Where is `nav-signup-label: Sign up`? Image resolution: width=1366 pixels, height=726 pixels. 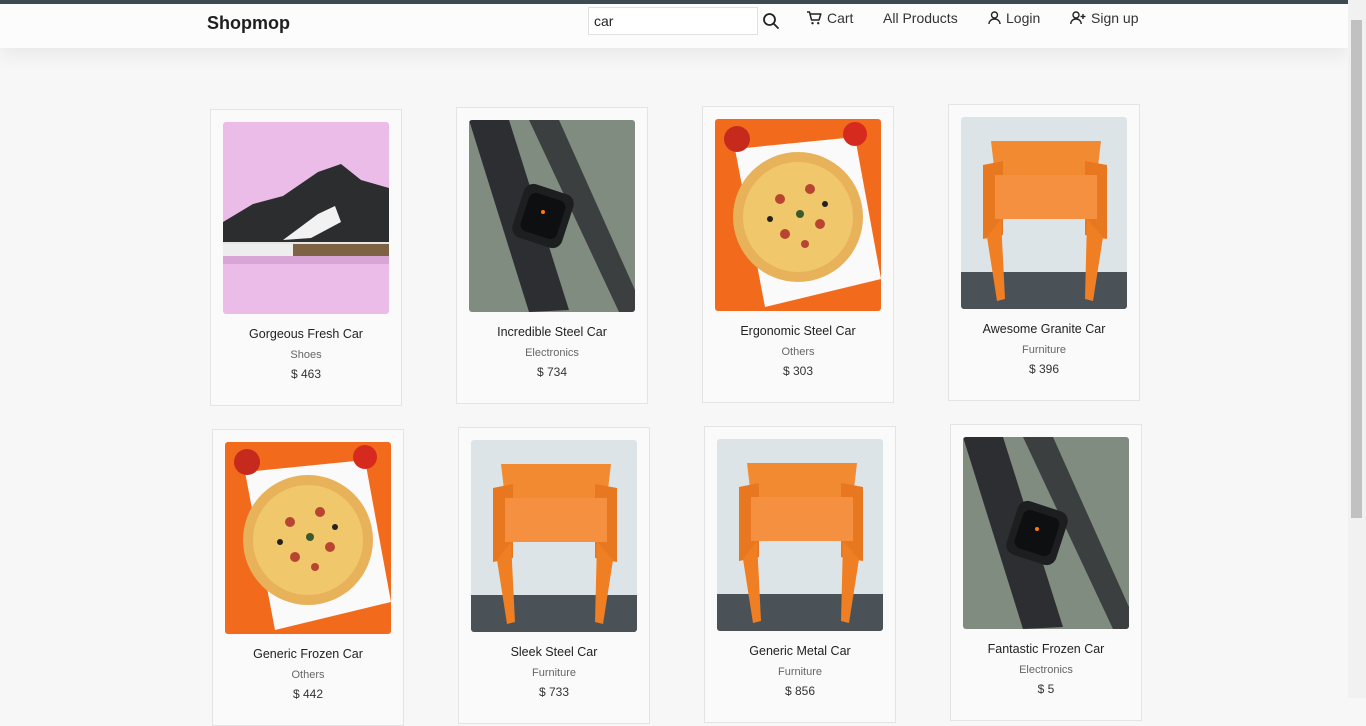
nav-signup-label: Sign up is located at coordinates (1115, 18).